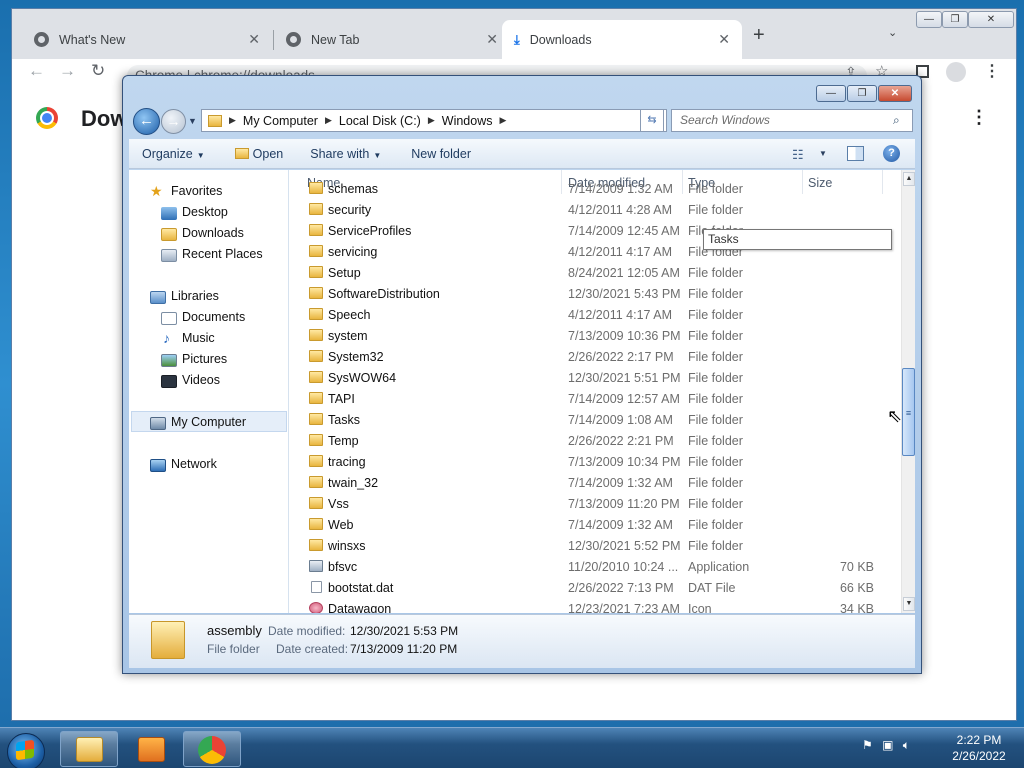 The width and height of the screenshot is (1024, 768). I want to click on table-row: Setup 8/24/2021 12:05 AM File folder, so click(595, 273).